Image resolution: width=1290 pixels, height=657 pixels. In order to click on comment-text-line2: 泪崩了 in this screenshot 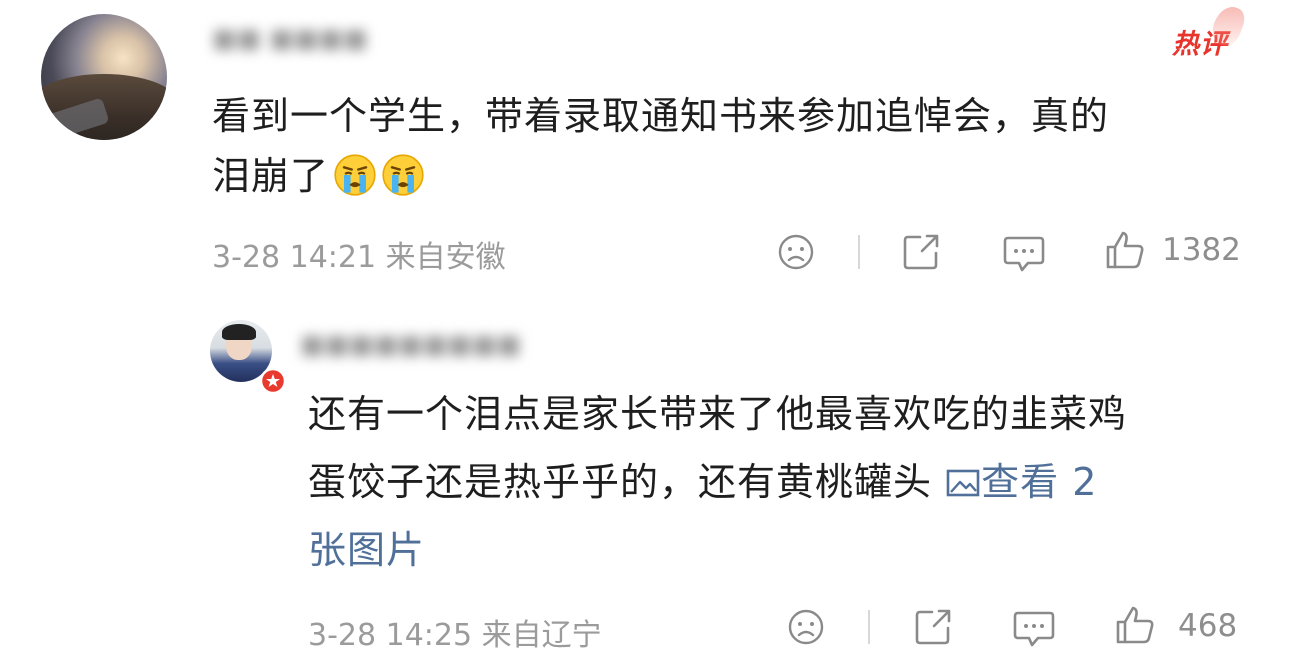, I will do `click(271, 176)`.